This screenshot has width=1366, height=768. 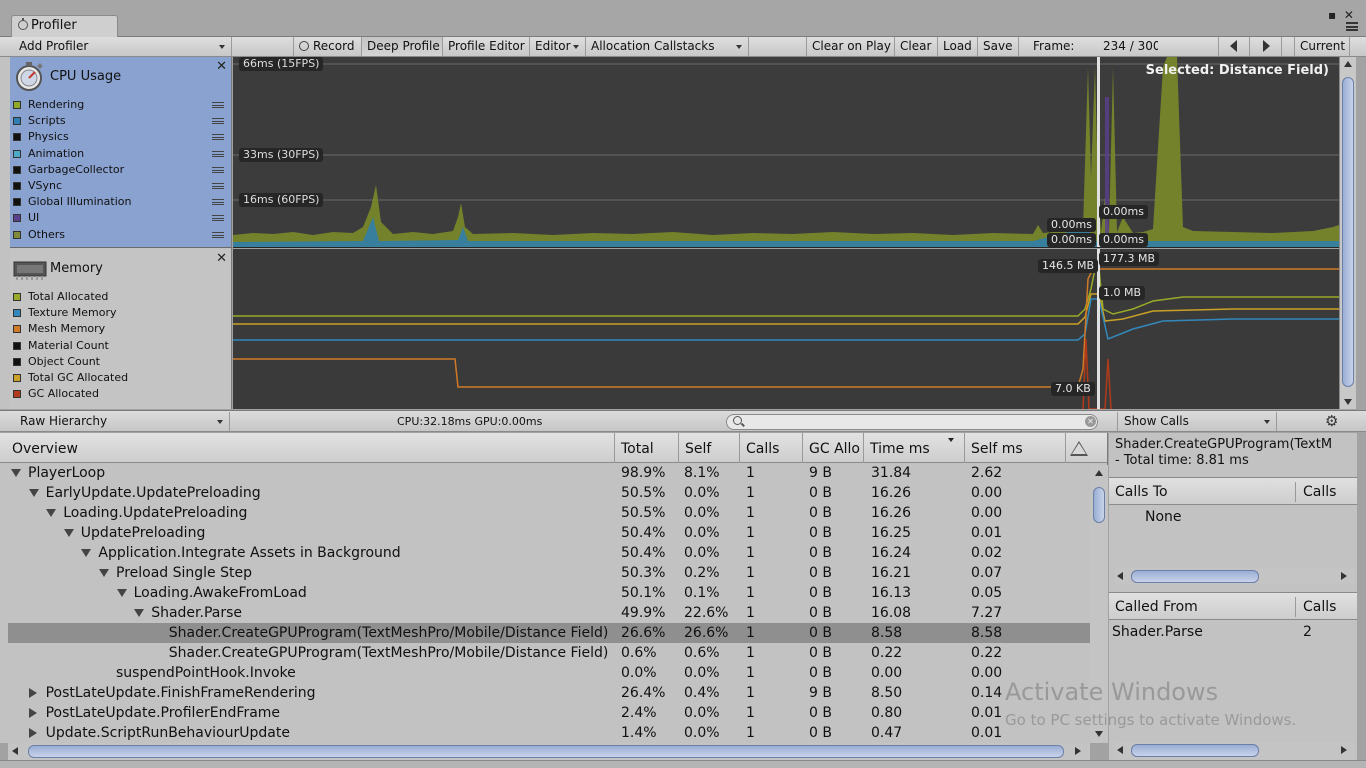 What do you see at coordinates (64, 26) in the screenshot?
I see `profiler-tab: Profiler` at bounding box center [64, 26].